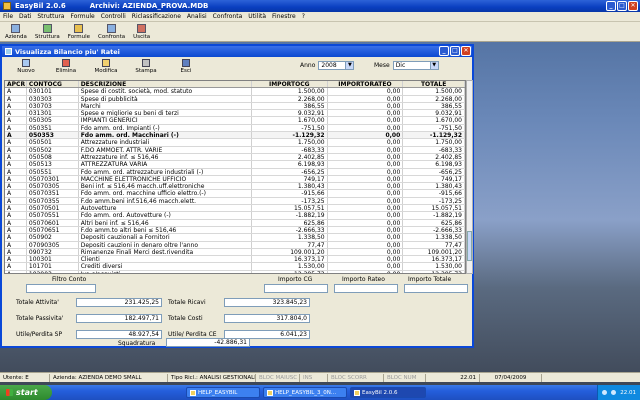  What do you see at coordinates (290, 271) in the screenshot?
I see `cell-importocg: 12.385,73` at bounding box center [290, 271].